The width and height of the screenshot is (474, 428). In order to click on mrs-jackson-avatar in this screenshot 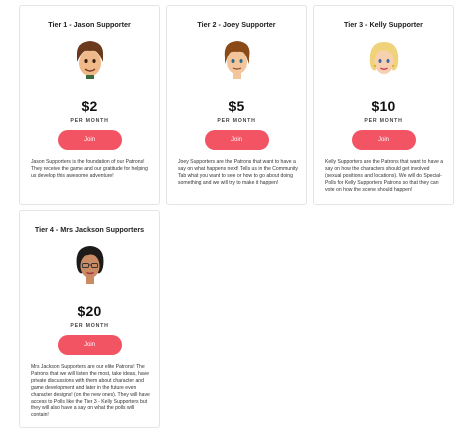, I will do `click(89, 265)`.